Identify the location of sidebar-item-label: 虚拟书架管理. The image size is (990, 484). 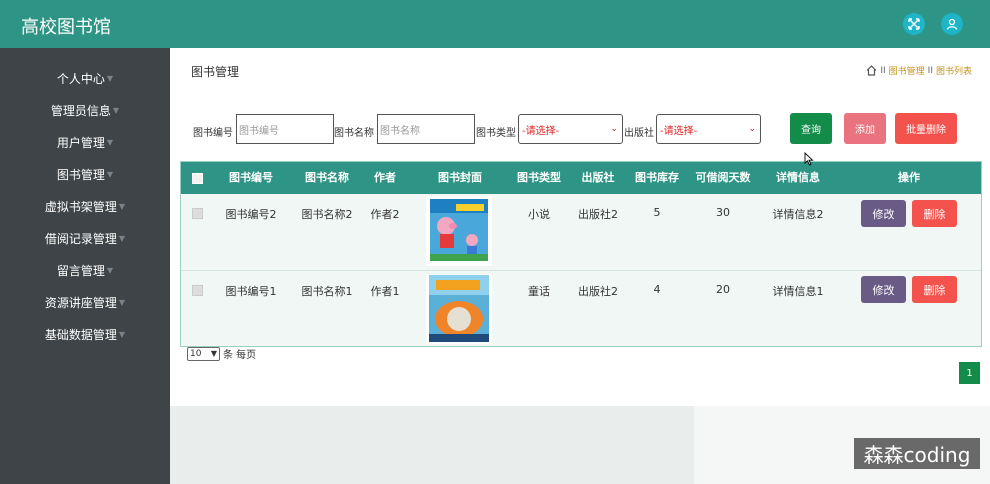
(80, 206).